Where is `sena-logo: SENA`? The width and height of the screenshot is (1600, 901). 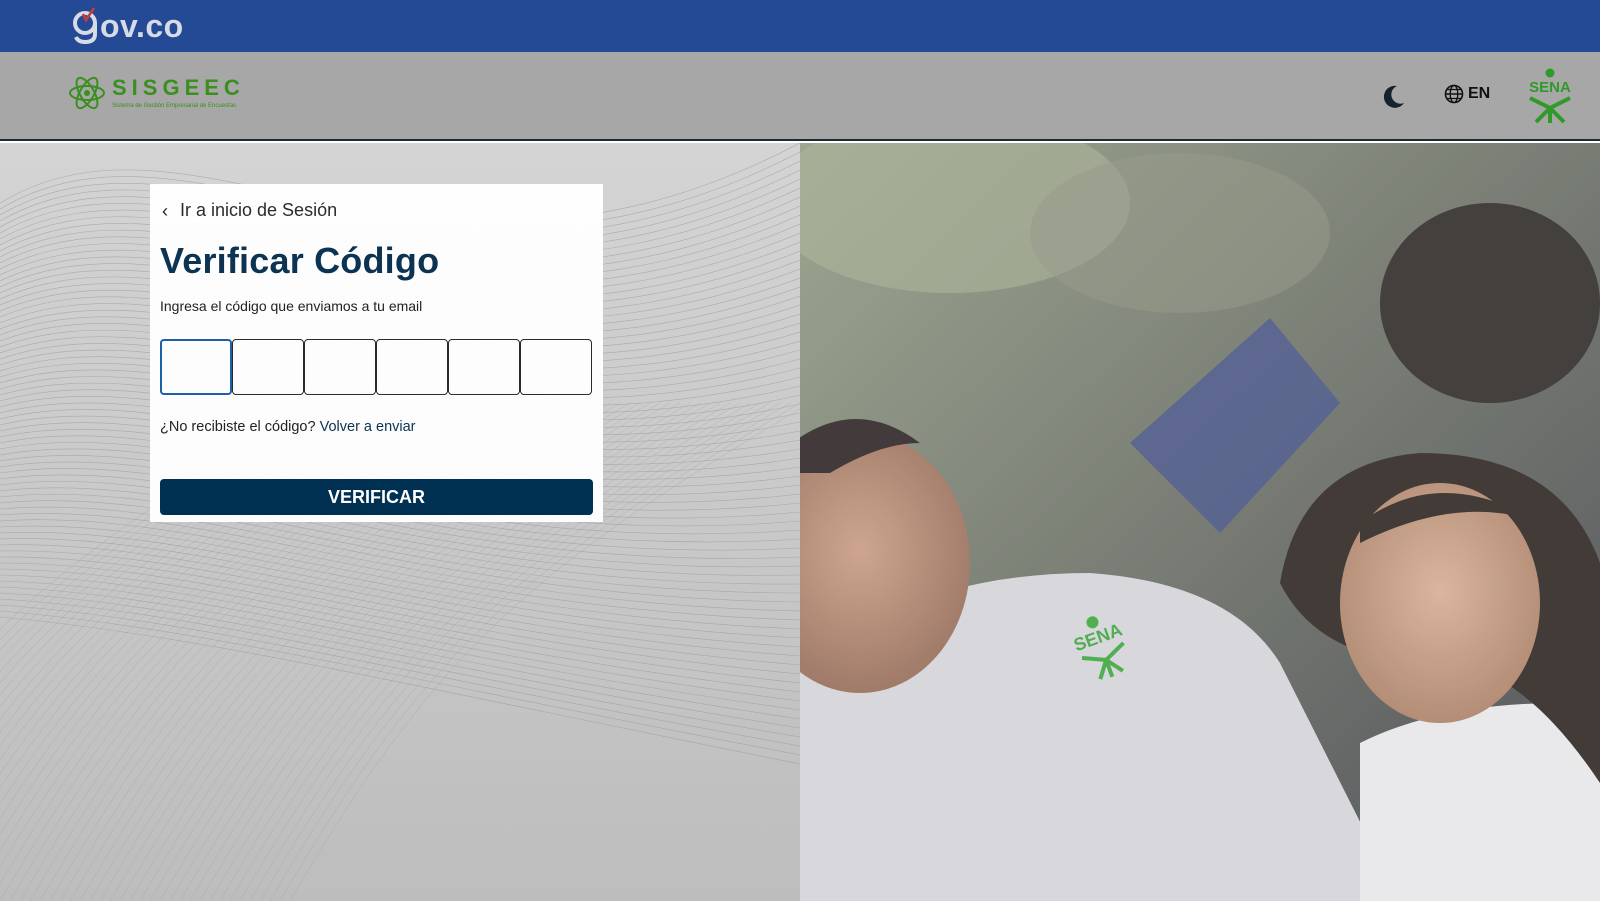
sena-logo: SENA is located at coordinates (1550, 98).